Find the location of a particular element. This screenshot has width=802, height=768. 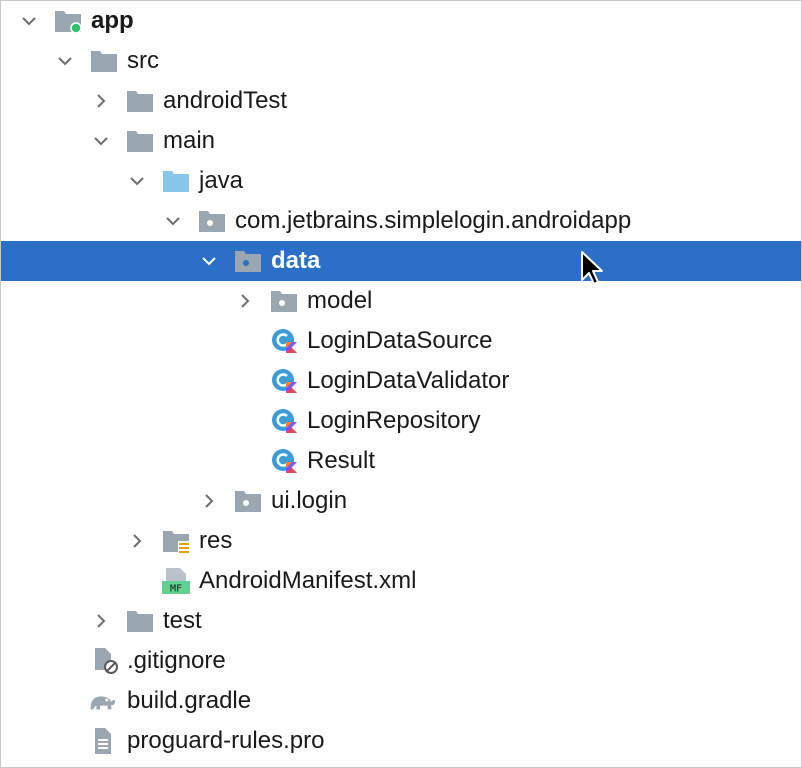

source-folder-icon is located at coordinates (176, 181).